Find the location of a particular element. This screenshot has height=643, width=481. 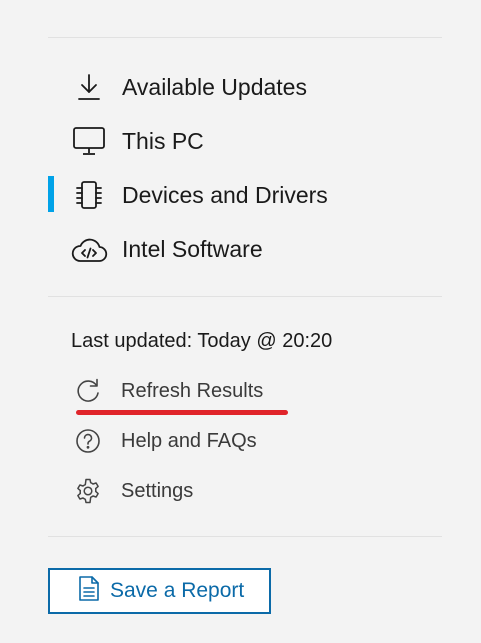

gear-icon is located at coordinates (88, 491).